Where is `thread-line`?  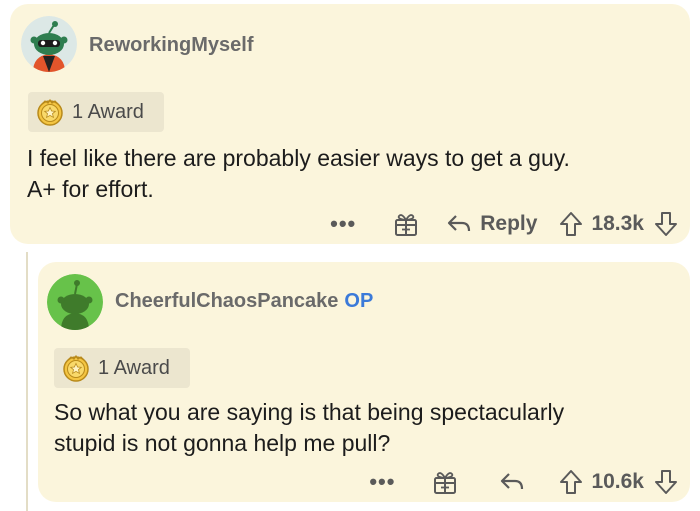 thread-line is located at coordinates (27, 381).